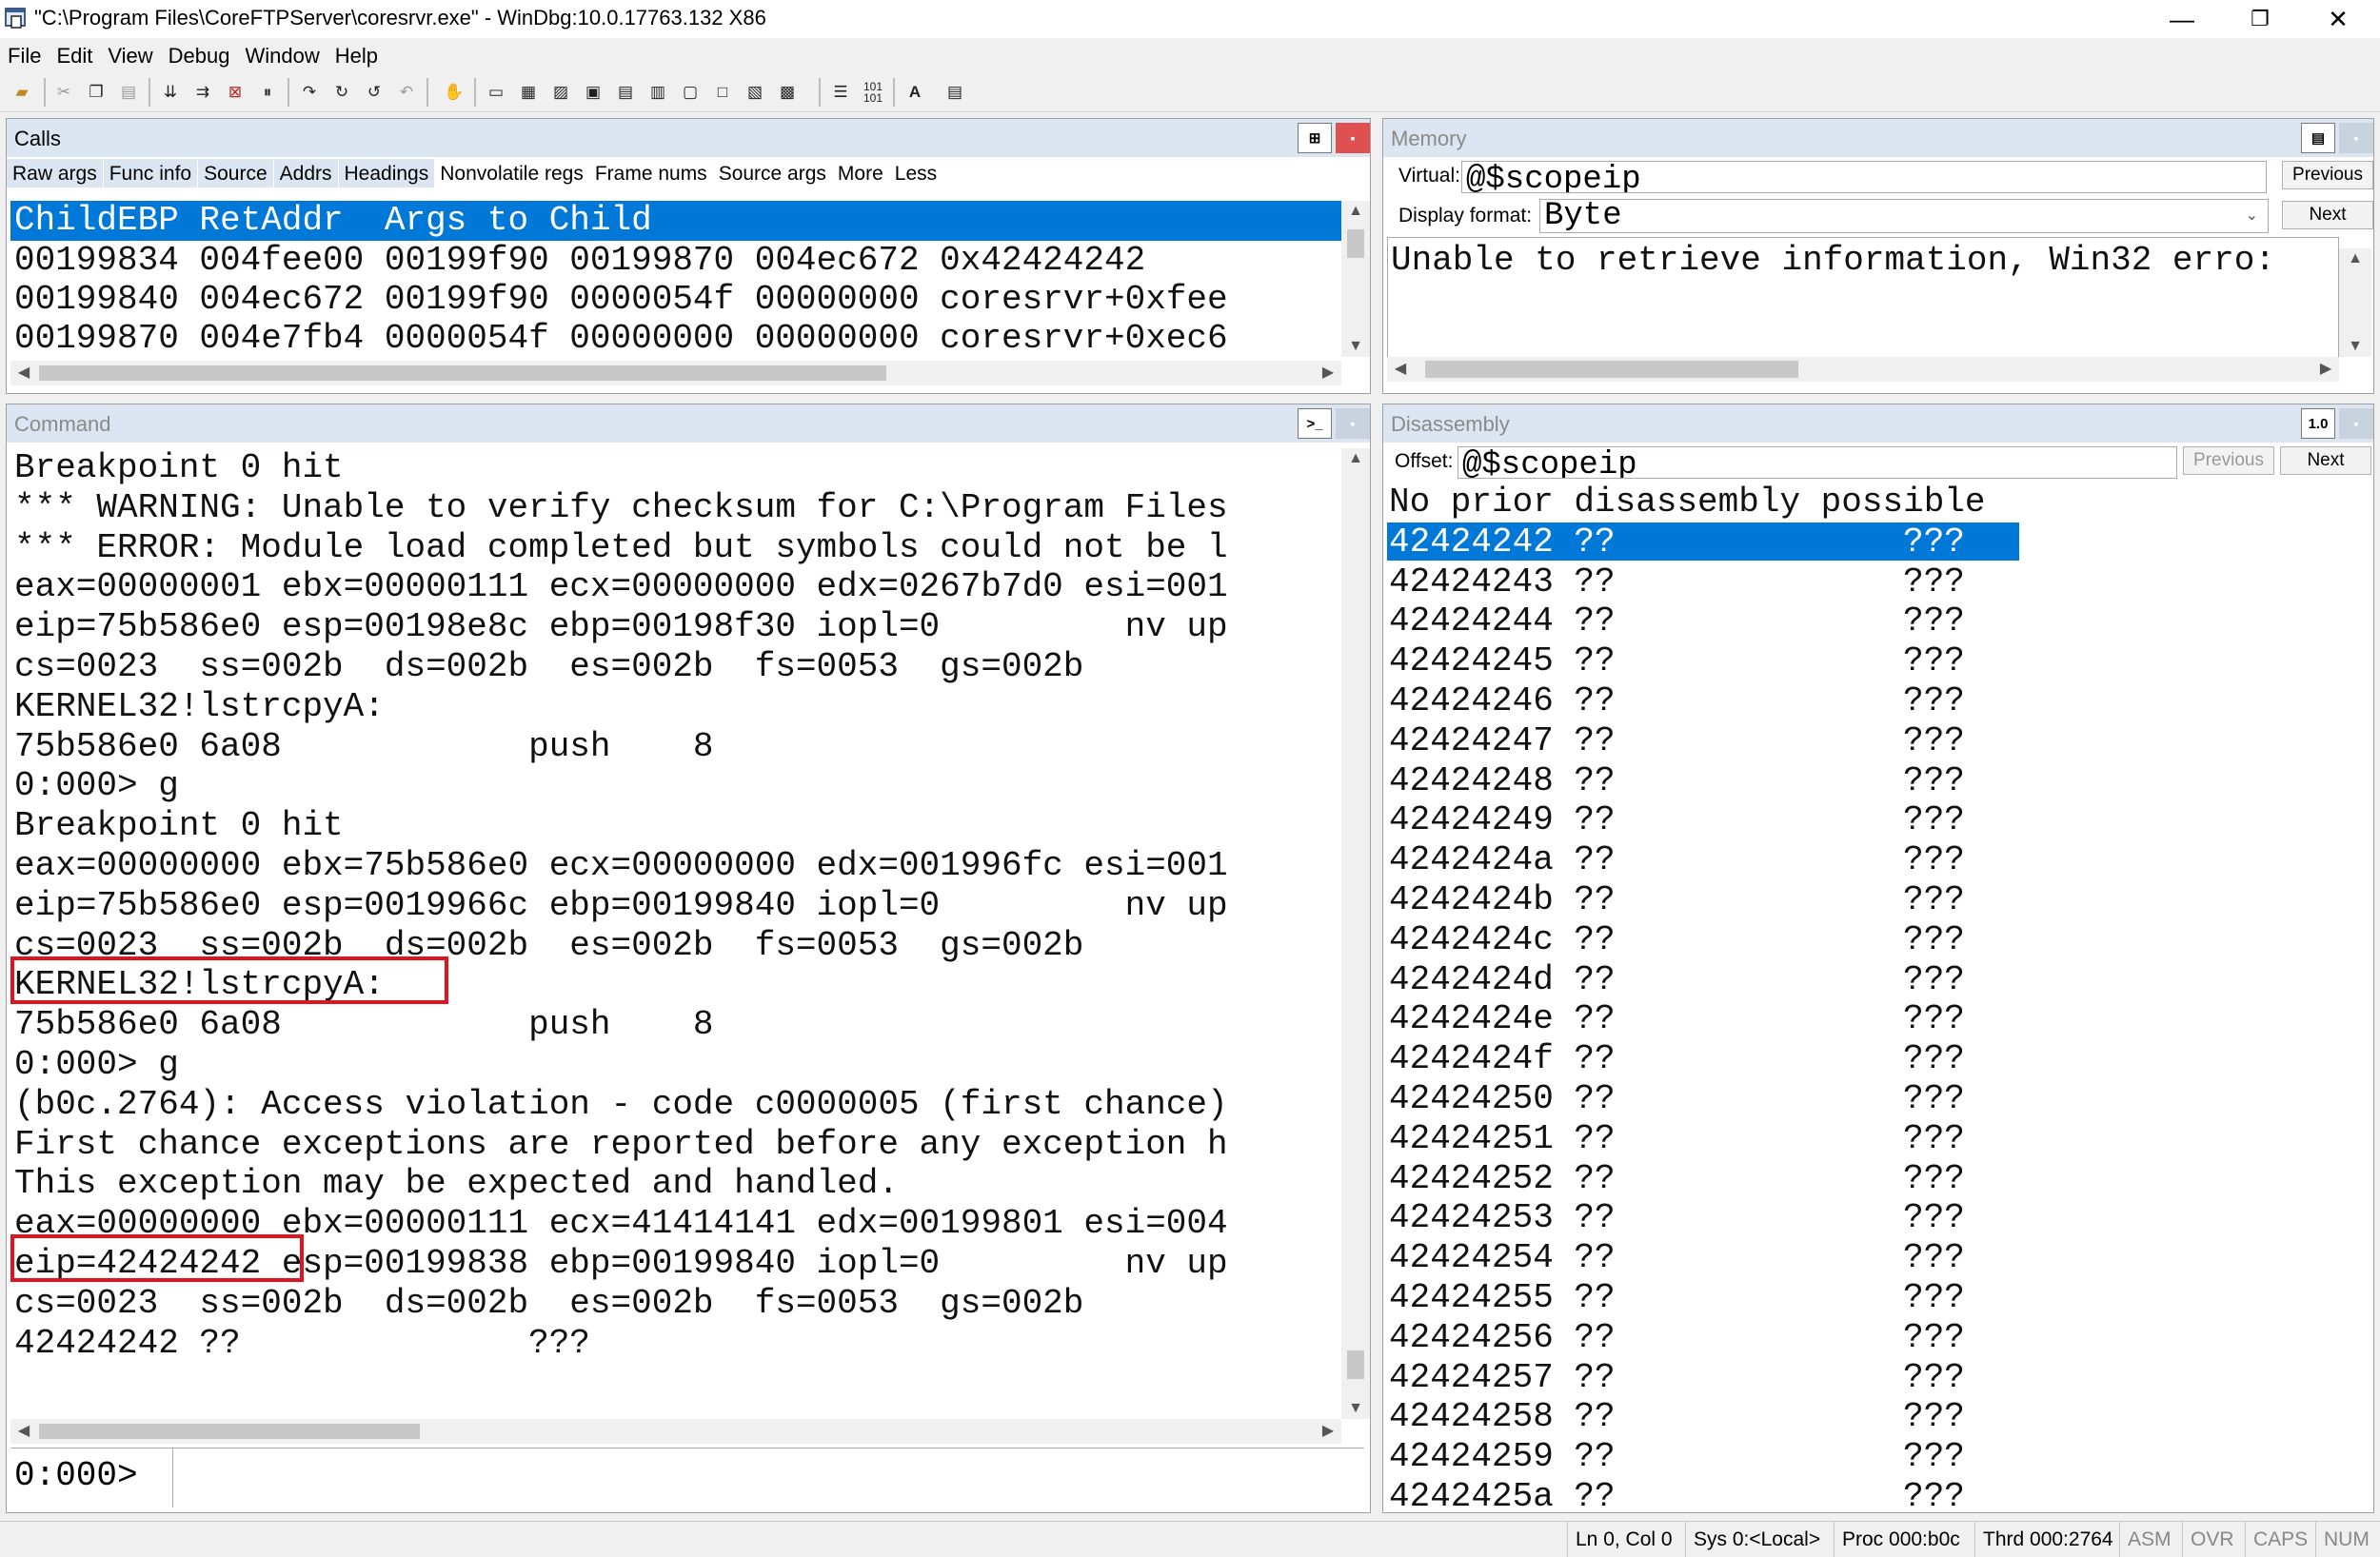 The height and width of the screenshot is (1557, 2380). What do you see at coordinates (236, 173) in the screenshot?
I see `tab-source: Source` at bounding box center [236, 173].